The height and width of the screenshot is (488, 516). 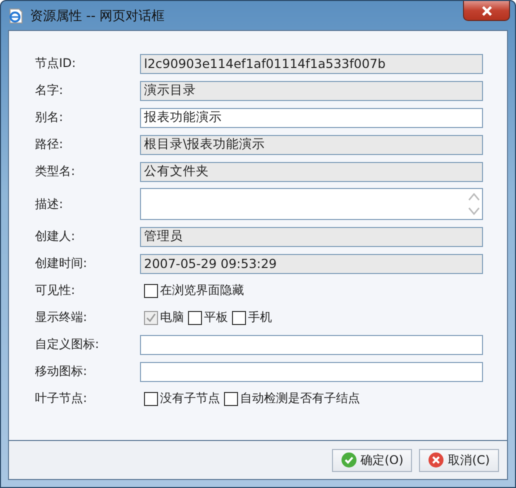 What do you see at coordinates (183, 117) in the screenshot?
I see `field-value: 报表功能演示` at bounding box center [183, 117].